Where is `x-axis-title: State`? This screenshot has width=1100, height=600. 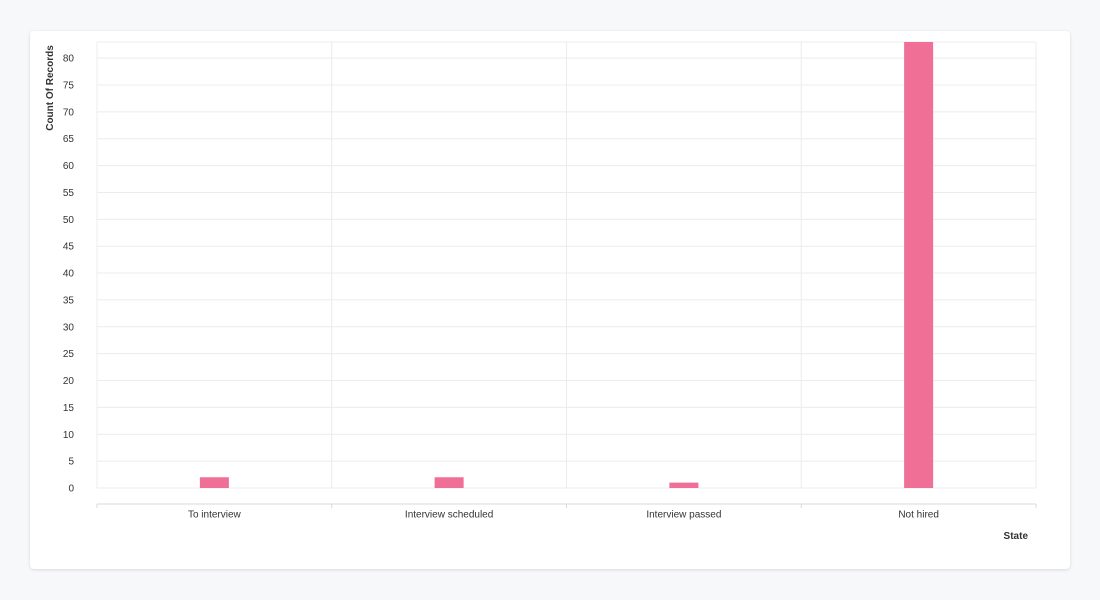 x-axis-title: State is located at coordinates (1016, 536).